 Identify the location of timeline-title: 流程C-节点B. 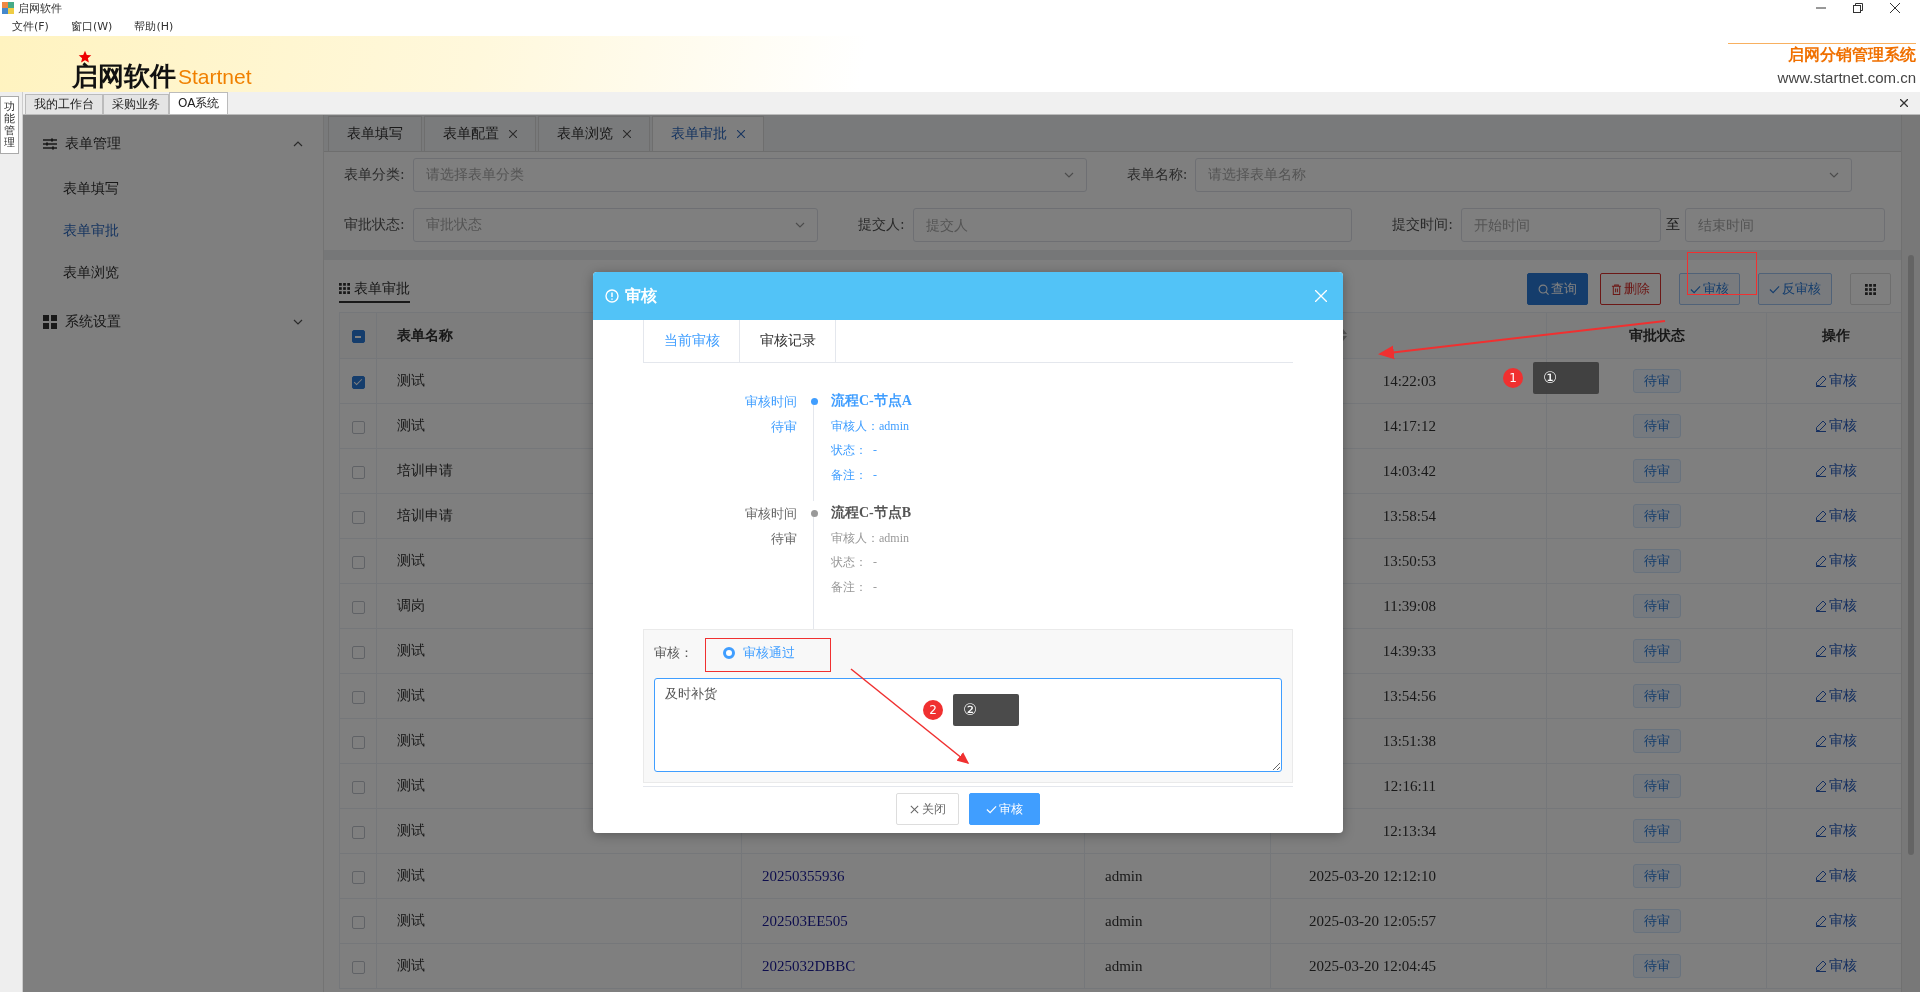
(872, 513).